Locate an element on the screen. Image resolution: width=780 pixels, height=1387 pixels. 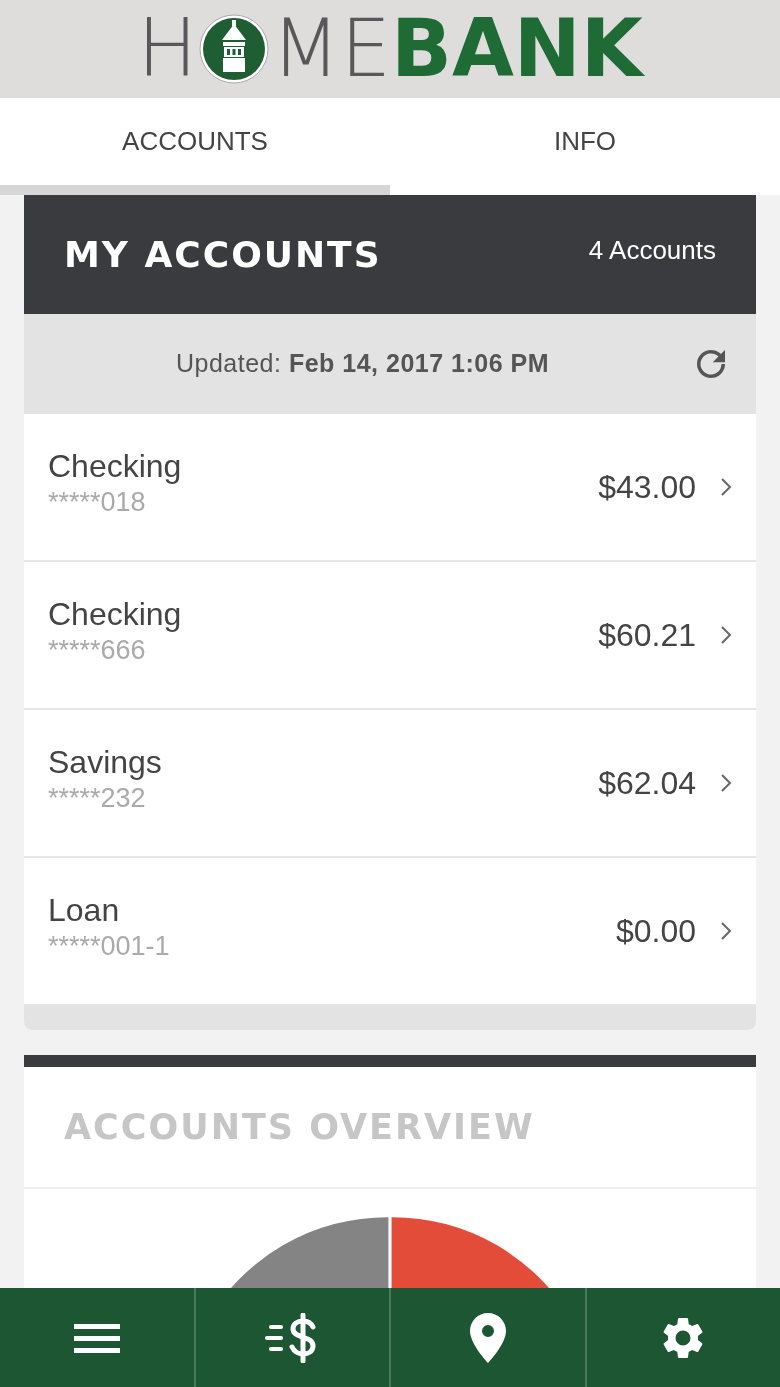
account-name: Loan is located at coordinates (84, 911).